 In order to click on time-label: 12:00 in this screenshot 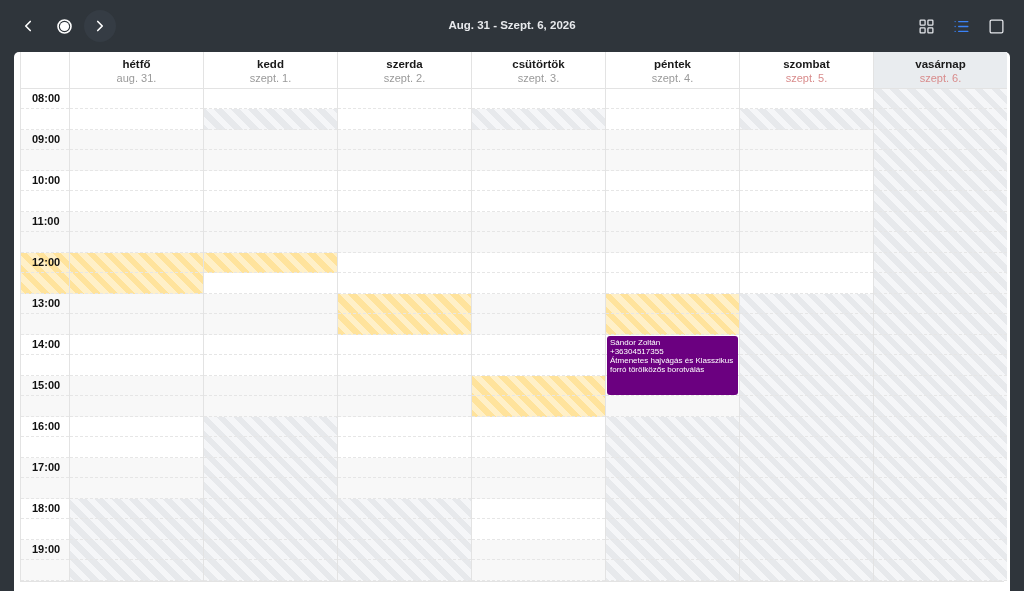, I will do `click(46, 262)`.